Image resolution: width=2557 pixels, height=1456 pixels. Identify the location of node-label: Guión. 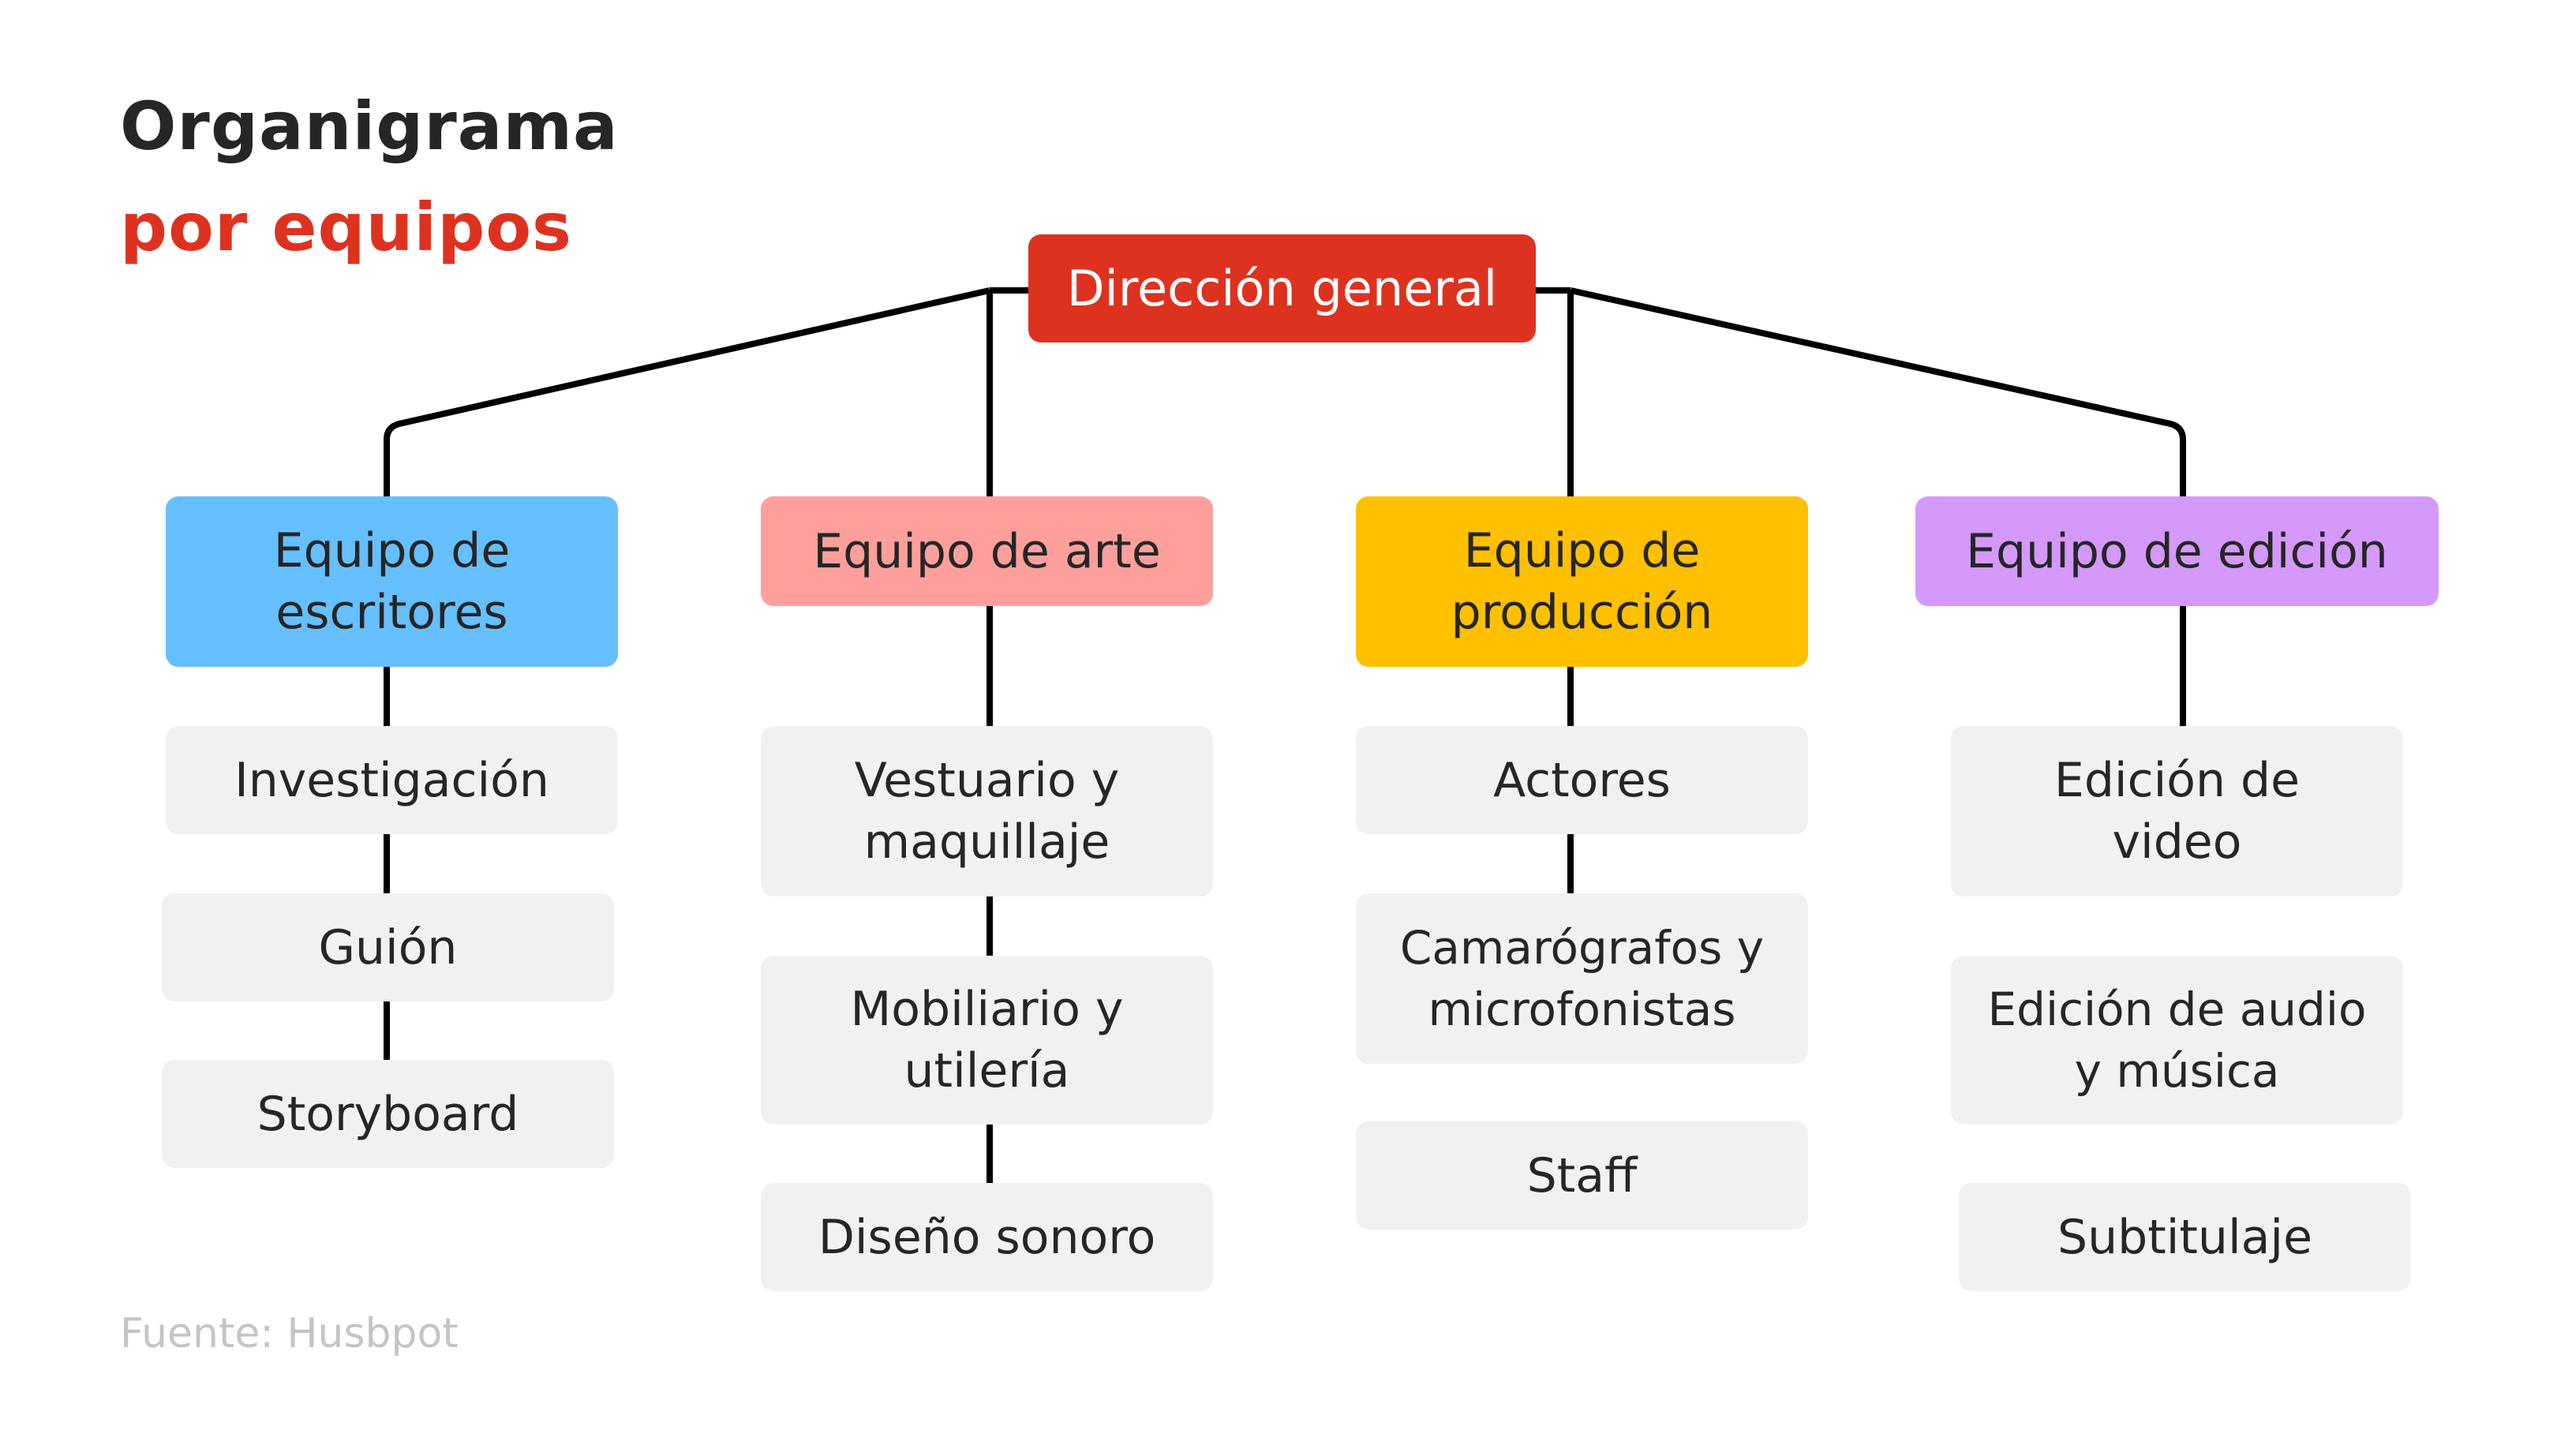
(388, 947).